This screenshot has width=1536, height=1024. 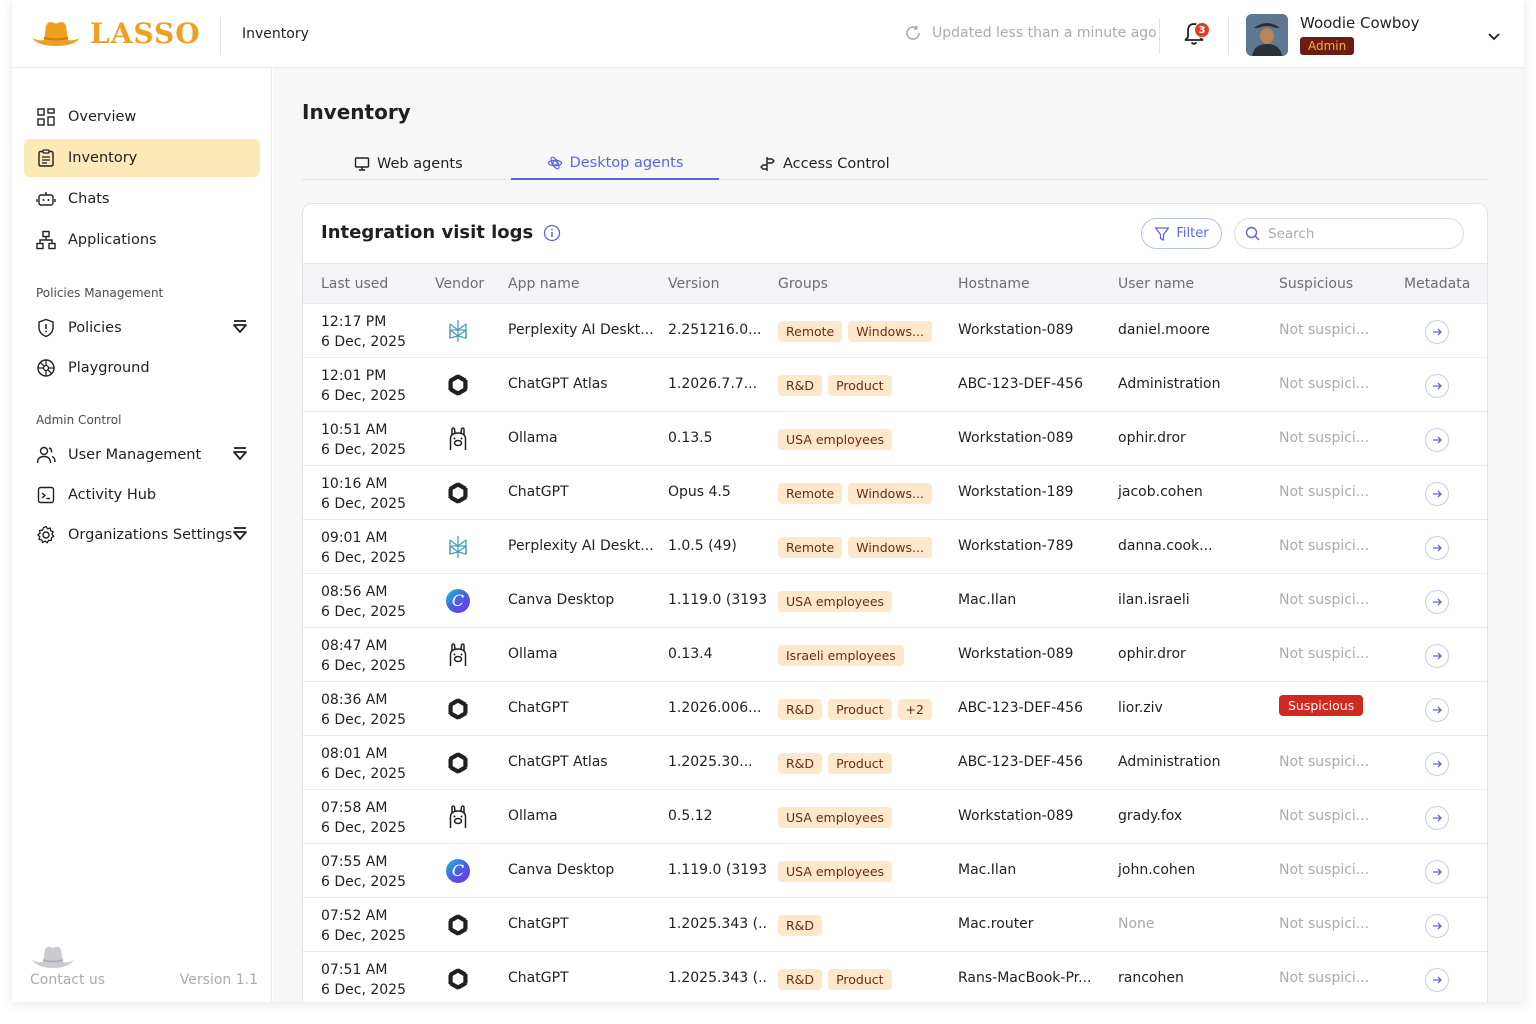 I want to click on perplexity-logo-icon, so click(x=458, y=547).